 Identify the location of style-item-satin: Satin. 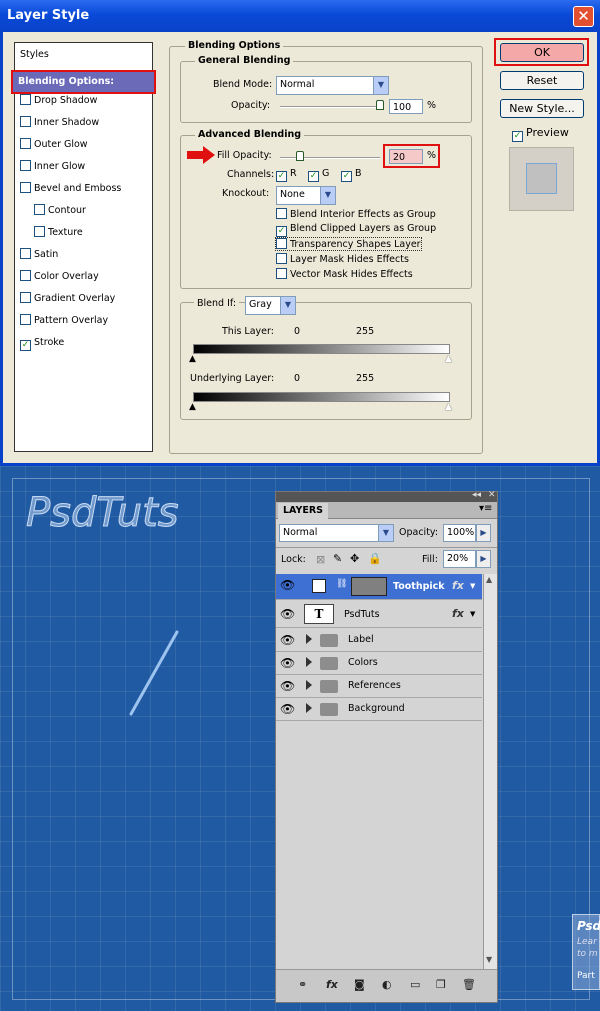
(83, 255).